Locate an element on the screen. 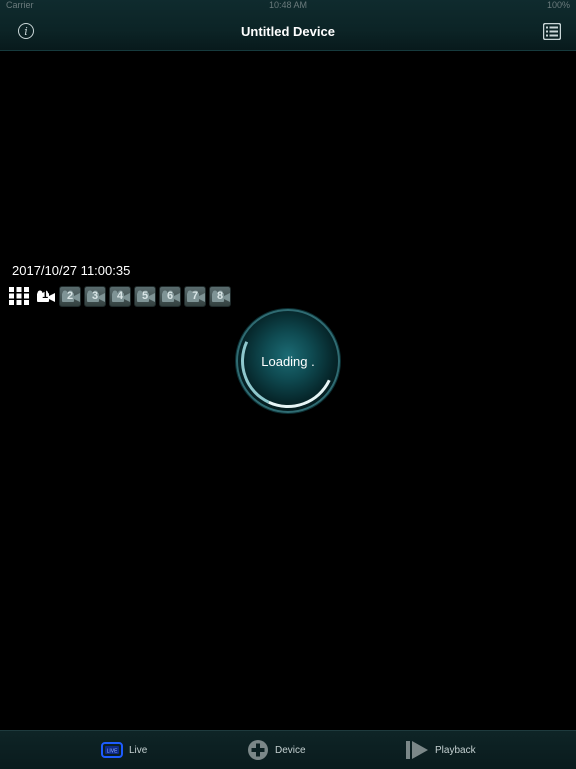 The width and height of the screenshot is (576, 769). status-bar: Carrier 10:48 AM 100% is located at coordinates (288, 6).